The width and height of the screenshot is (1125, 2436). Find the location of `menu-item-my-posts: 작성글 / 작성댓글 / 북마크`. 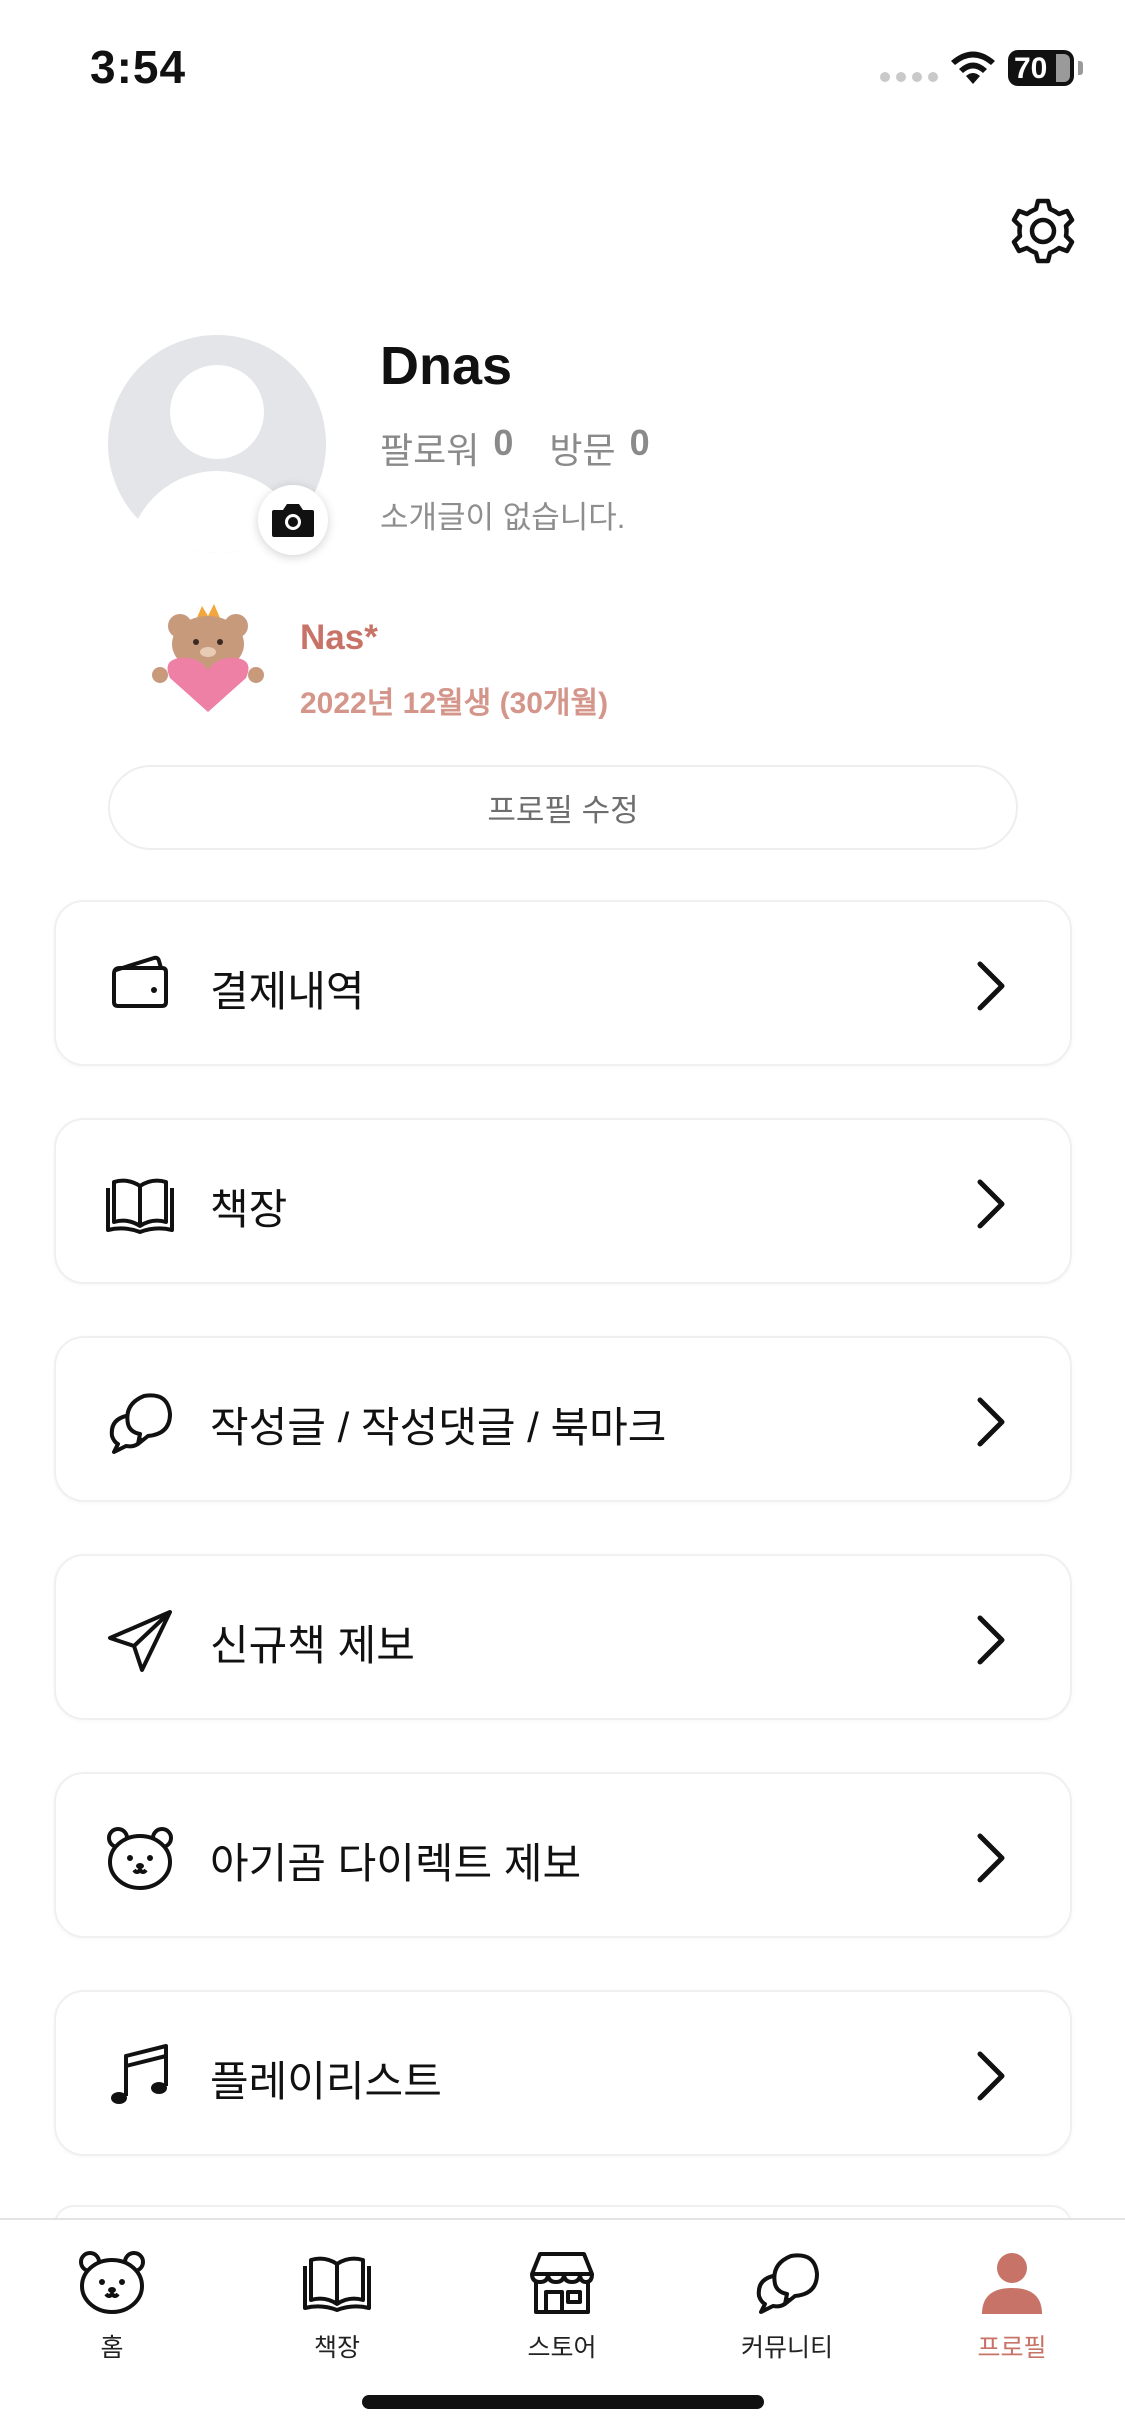

menu-item-my-posts: 작성글 / 작성댓글 / 북마크 is located at coordinates (563, 1419).